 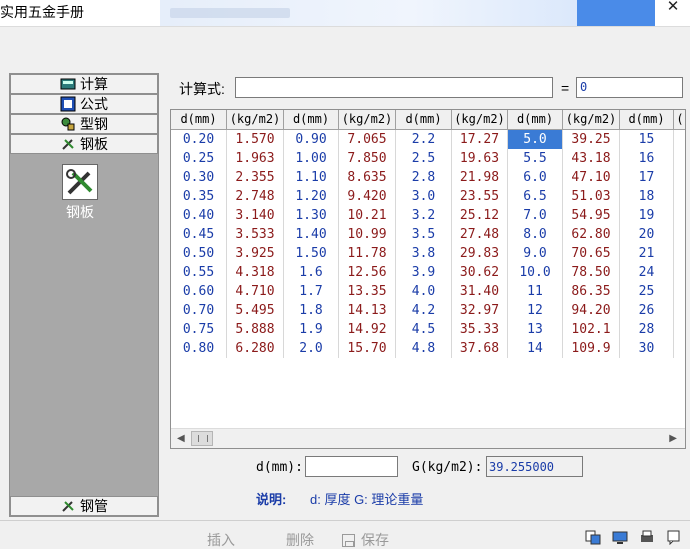 I want to click on table-cell: 4.710, so click(x=255, y=291).